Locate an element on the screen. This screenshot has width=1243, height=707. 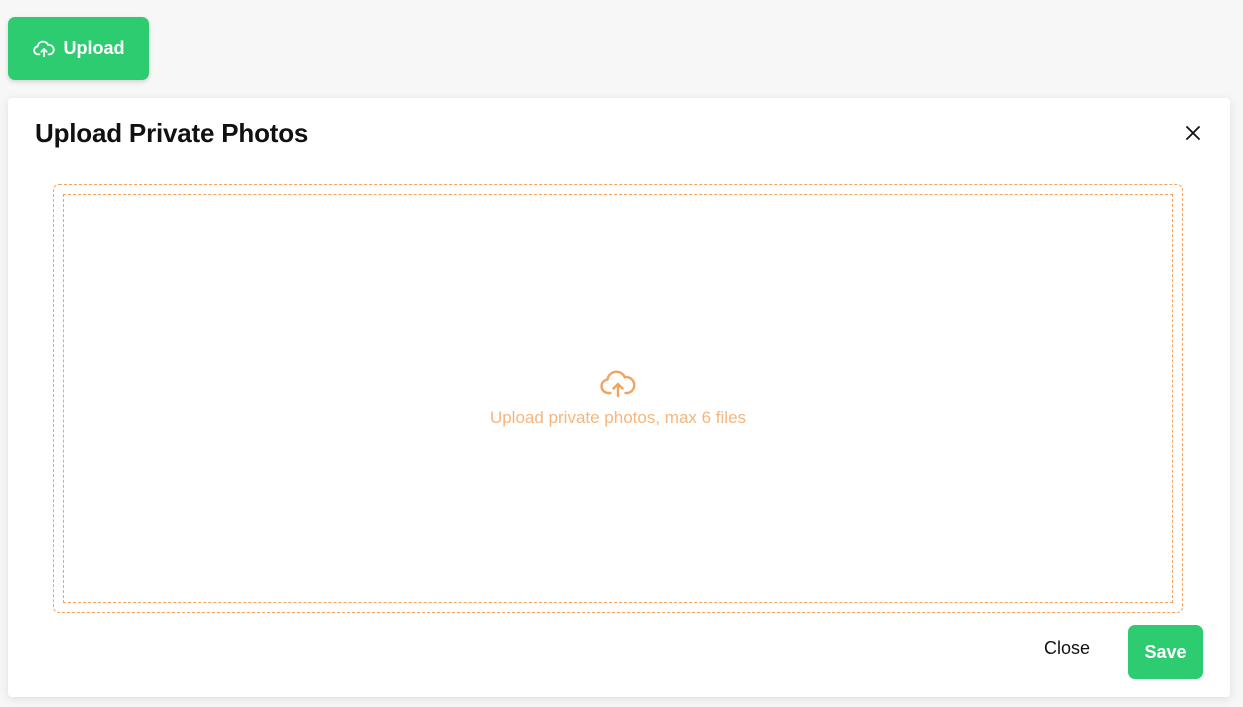
upload-button: Upload is located at coordinates (78, 48).